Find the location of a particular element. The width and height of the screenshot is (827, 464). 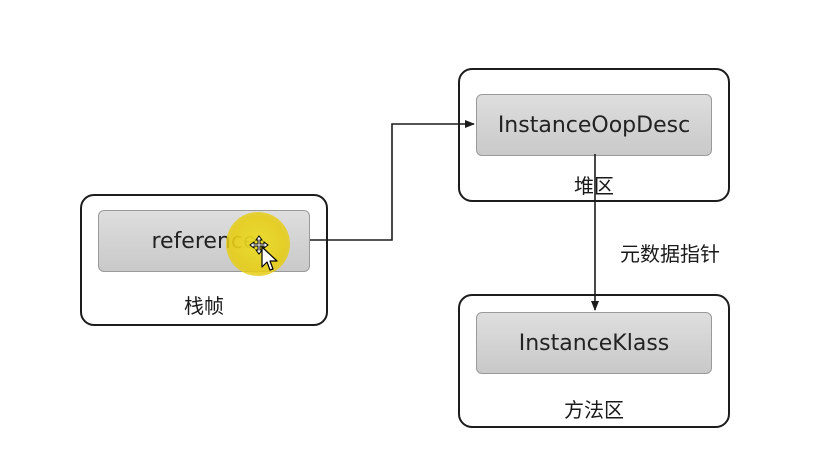

cursor-layer is located at coordinates (263, 253).